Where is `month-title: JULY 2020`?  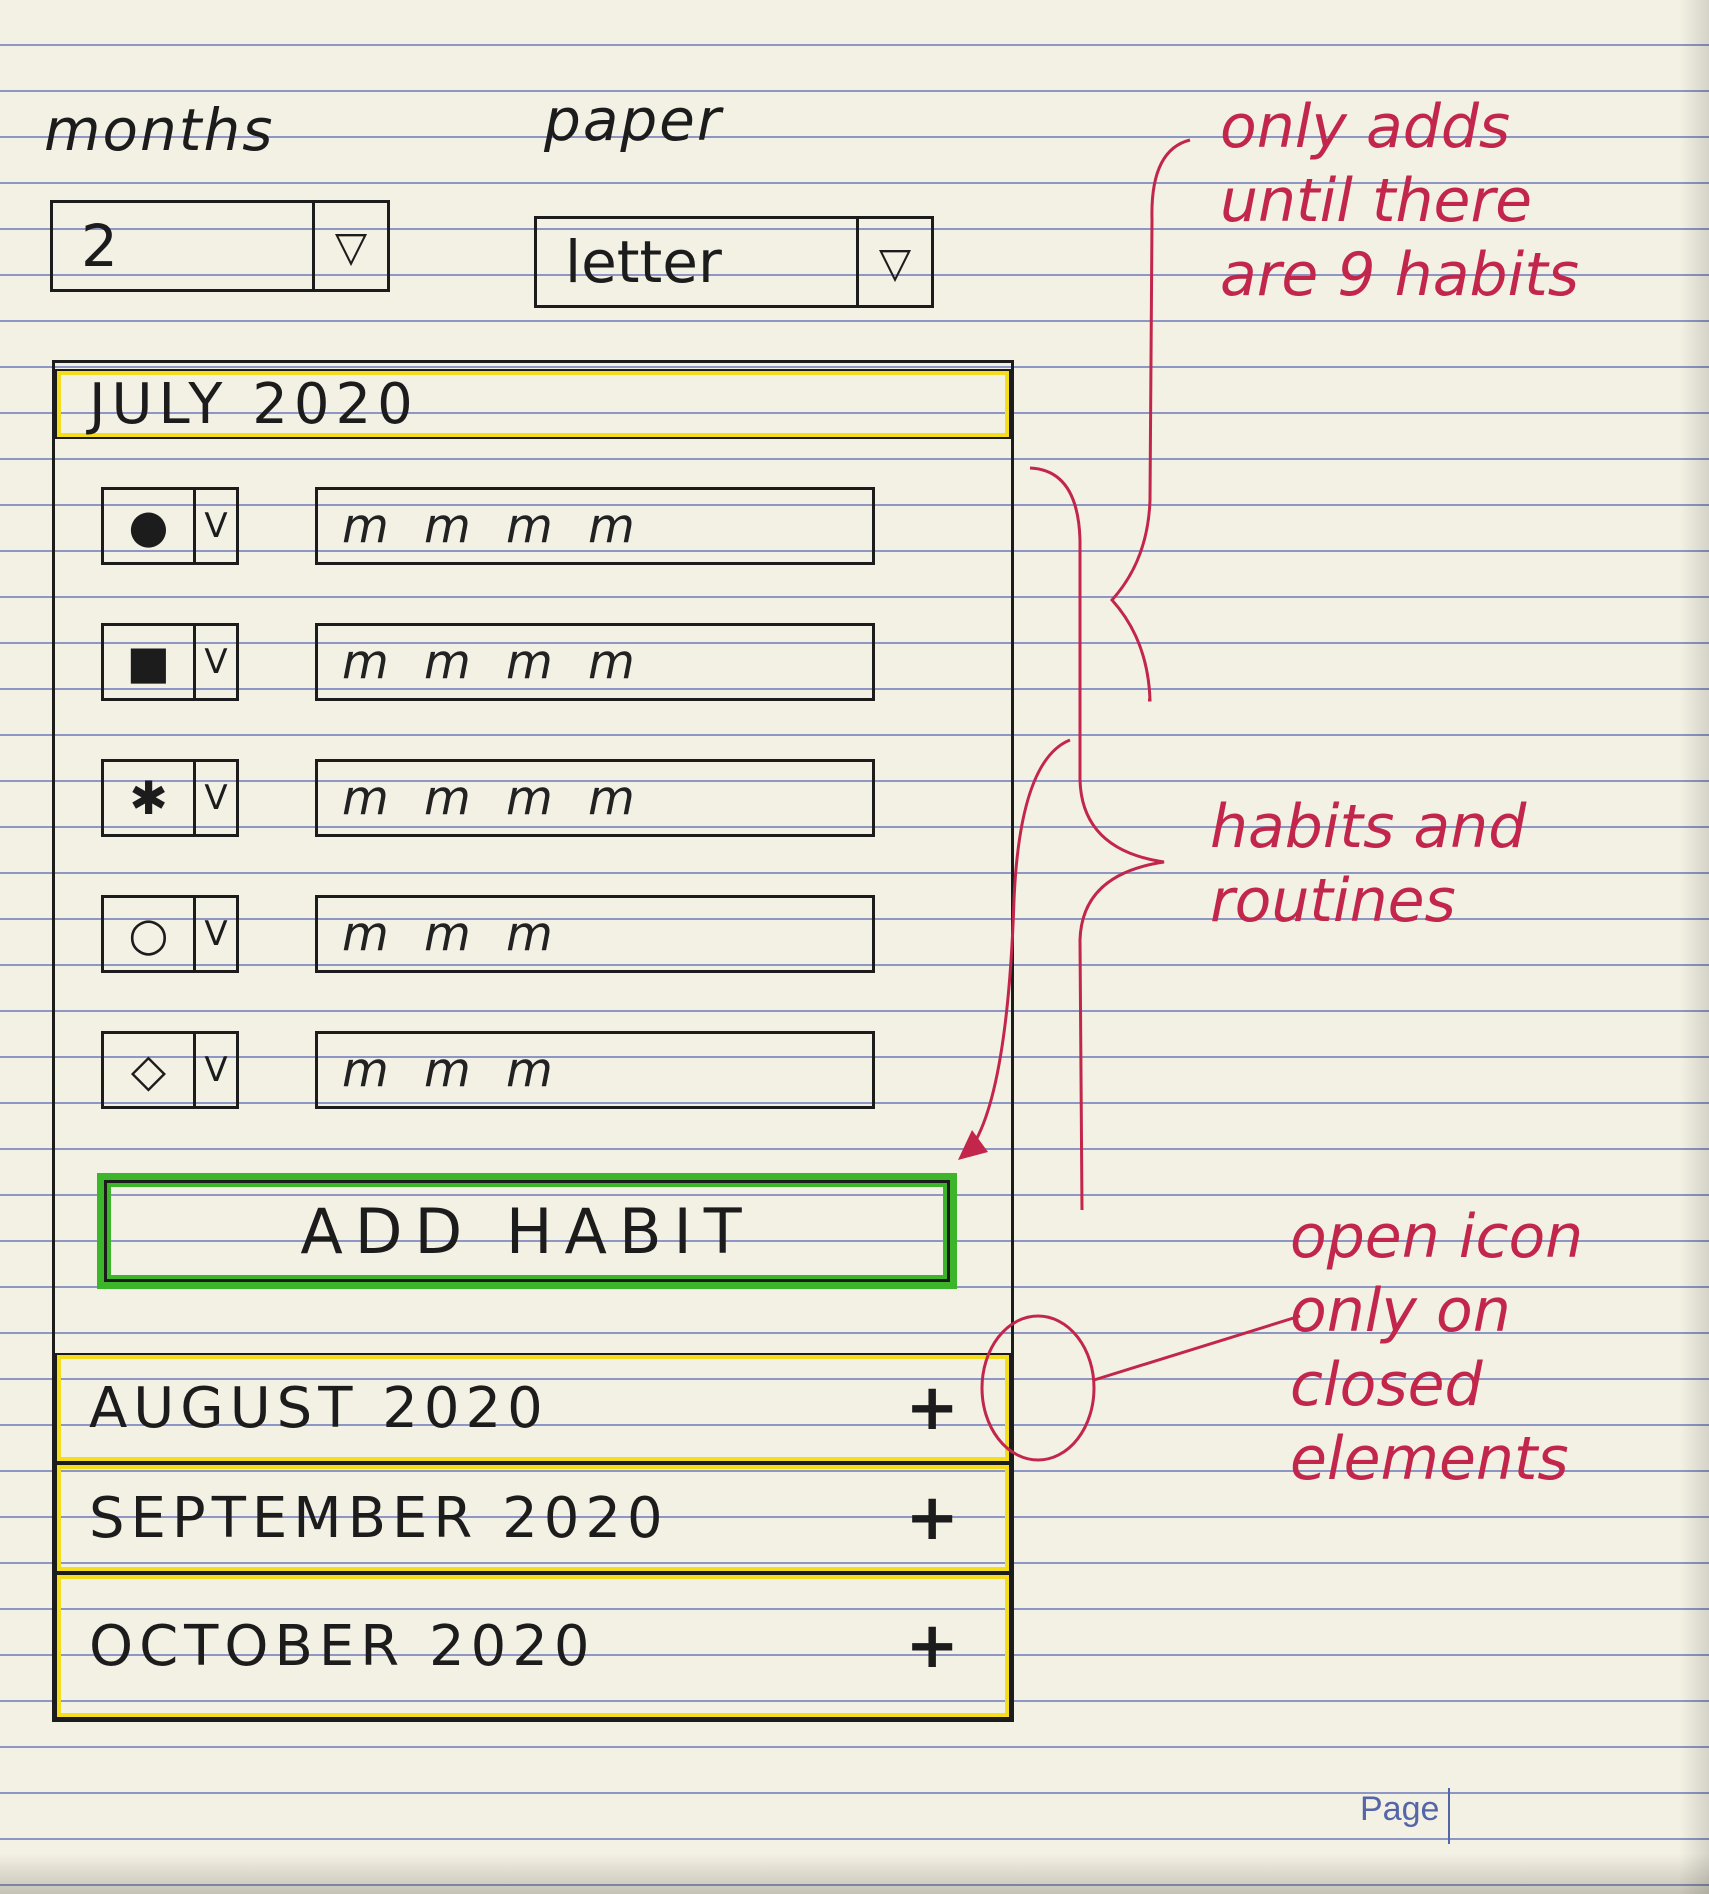 month-title: JULY 2020 is located at coordinates (254, 404).